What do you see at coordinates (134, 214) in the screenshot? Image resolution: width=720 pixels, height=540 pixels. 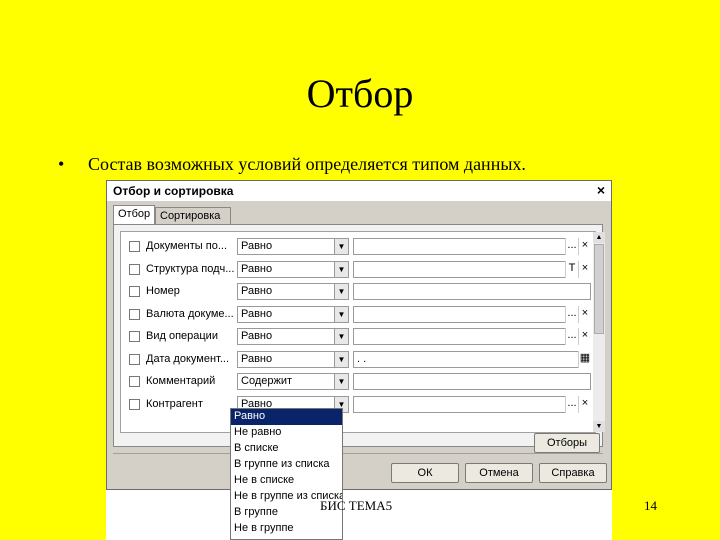 I see `tab-filter: Отбор` at bounding box center [134, 214].